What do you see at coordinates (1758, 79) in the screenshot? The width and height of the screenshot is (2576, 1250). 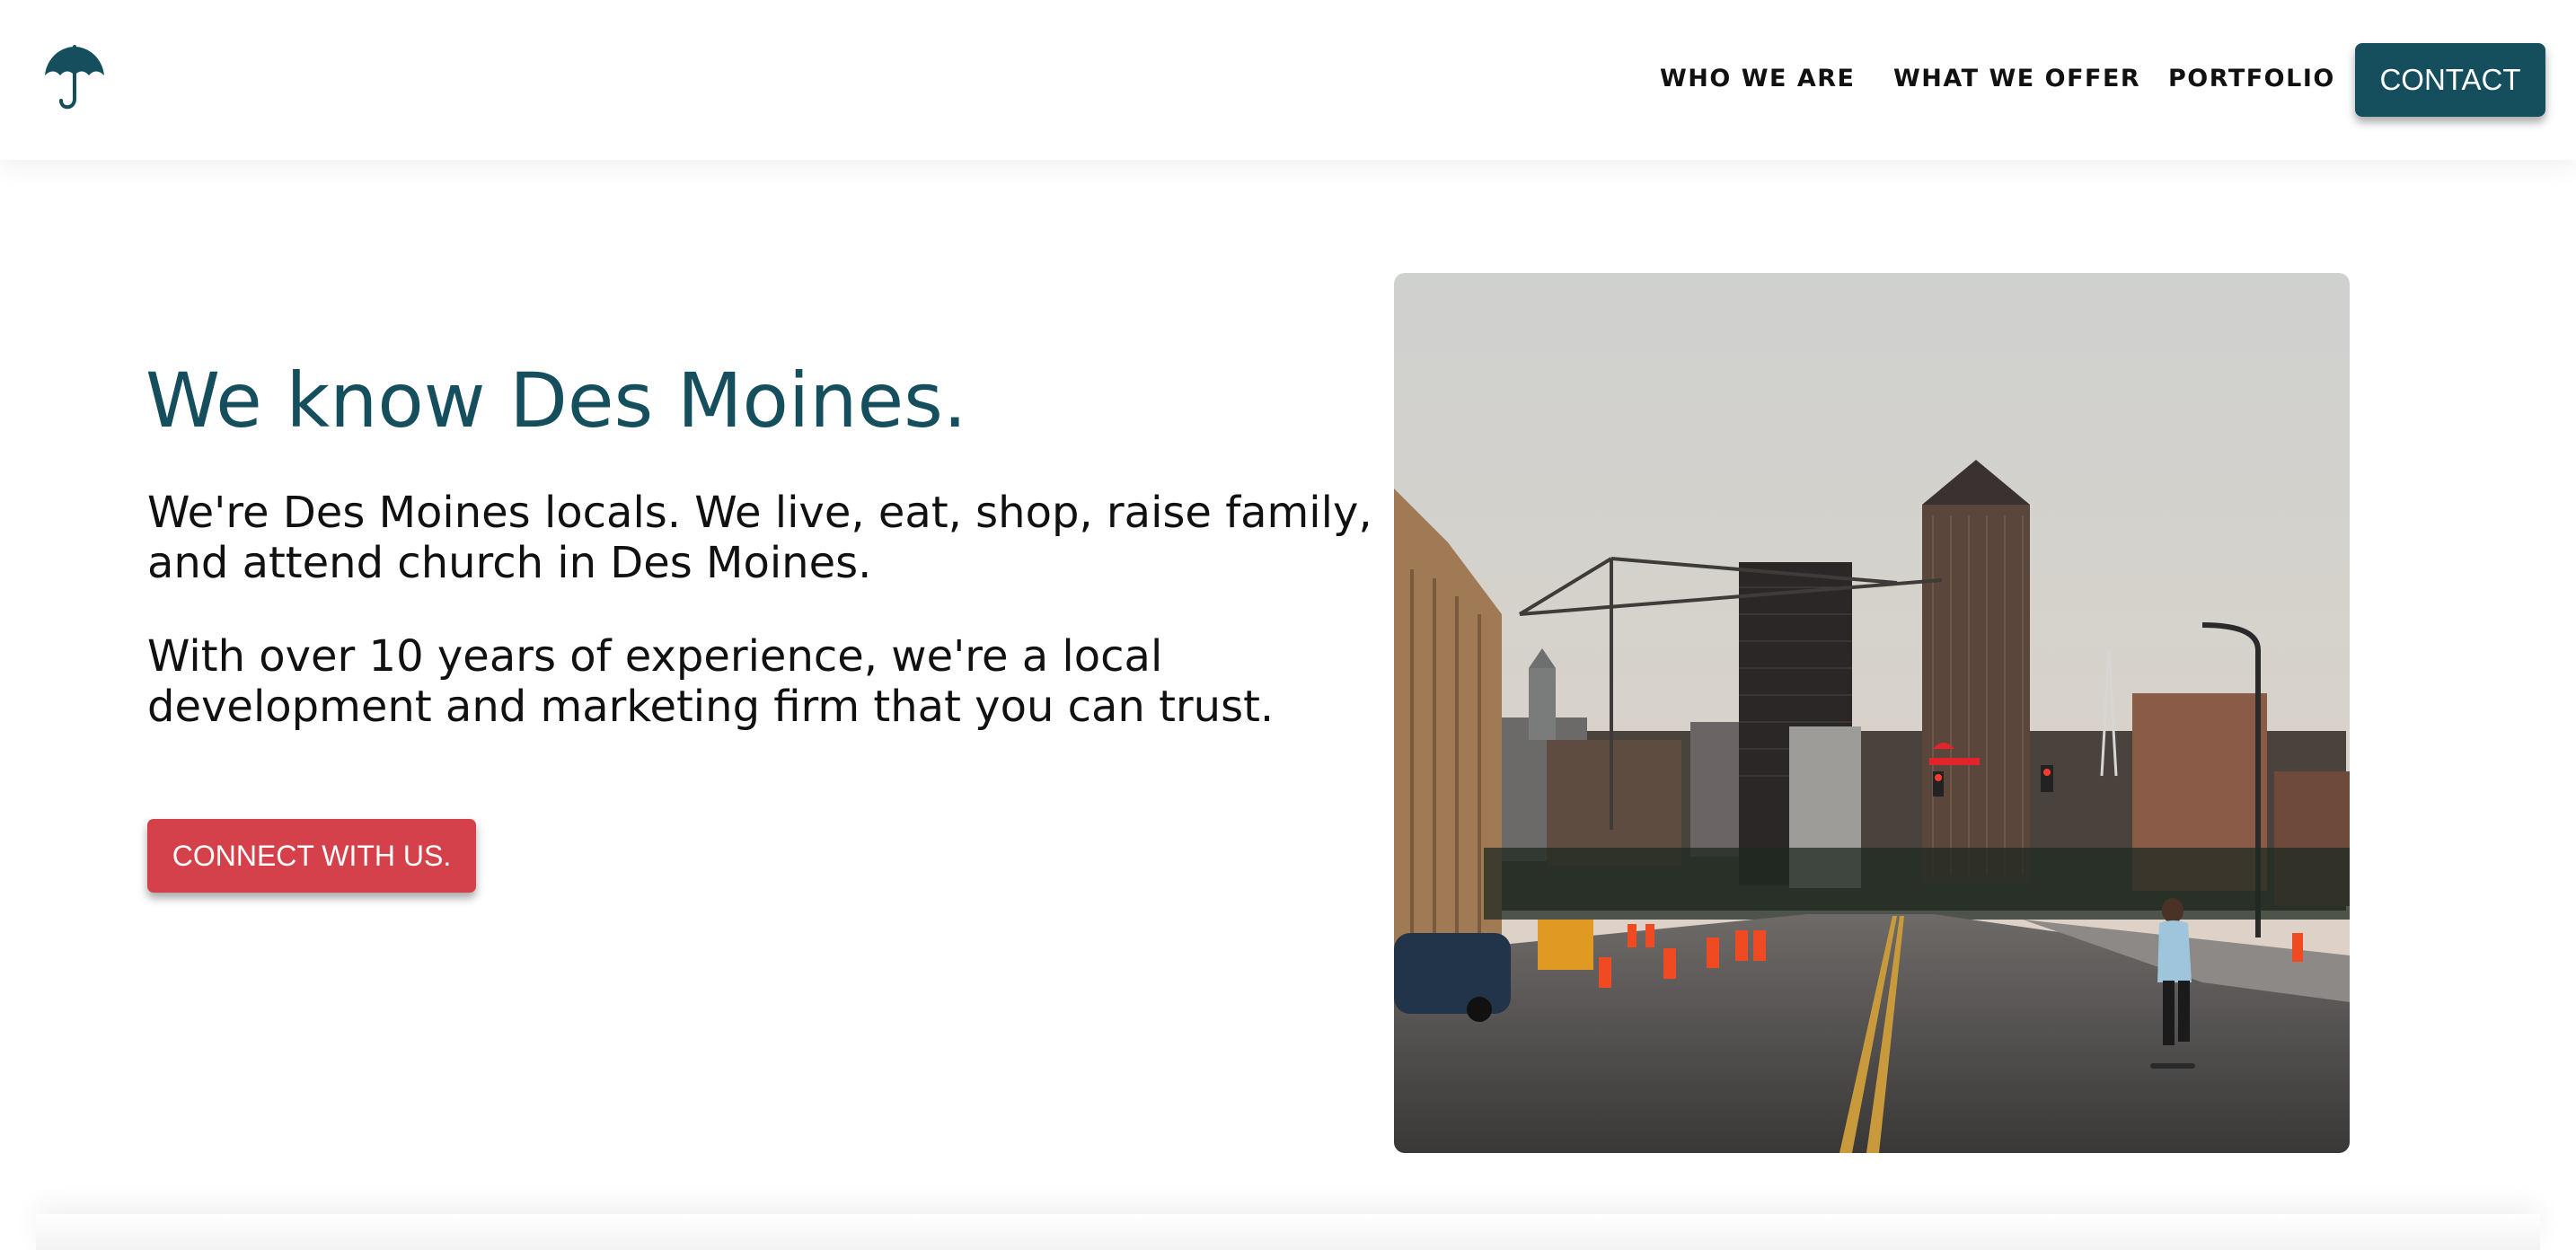 I see `nav-who-we-are: WHO WE ARE` at bounding box center [1758, 79].